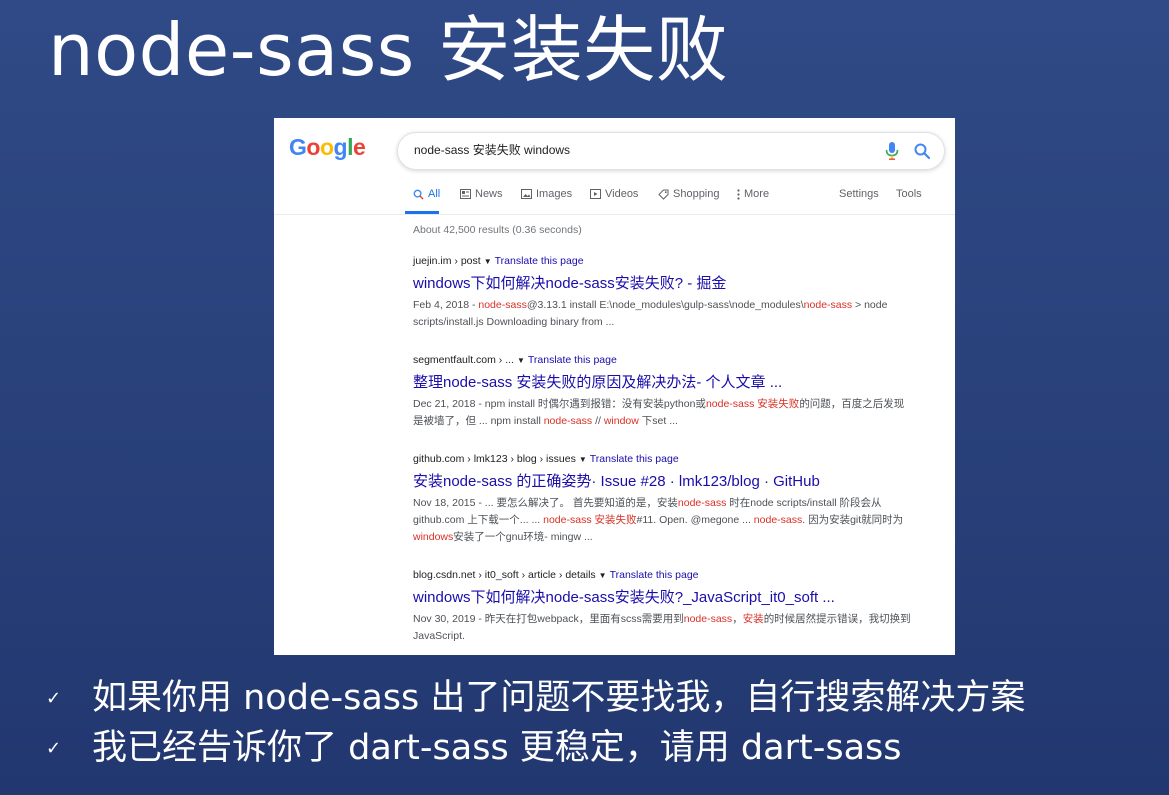 This screenshot has width=1169, height=795. Describe the element at coordinates (526, 194) in the screenshot. I see `image-icon` at that location.